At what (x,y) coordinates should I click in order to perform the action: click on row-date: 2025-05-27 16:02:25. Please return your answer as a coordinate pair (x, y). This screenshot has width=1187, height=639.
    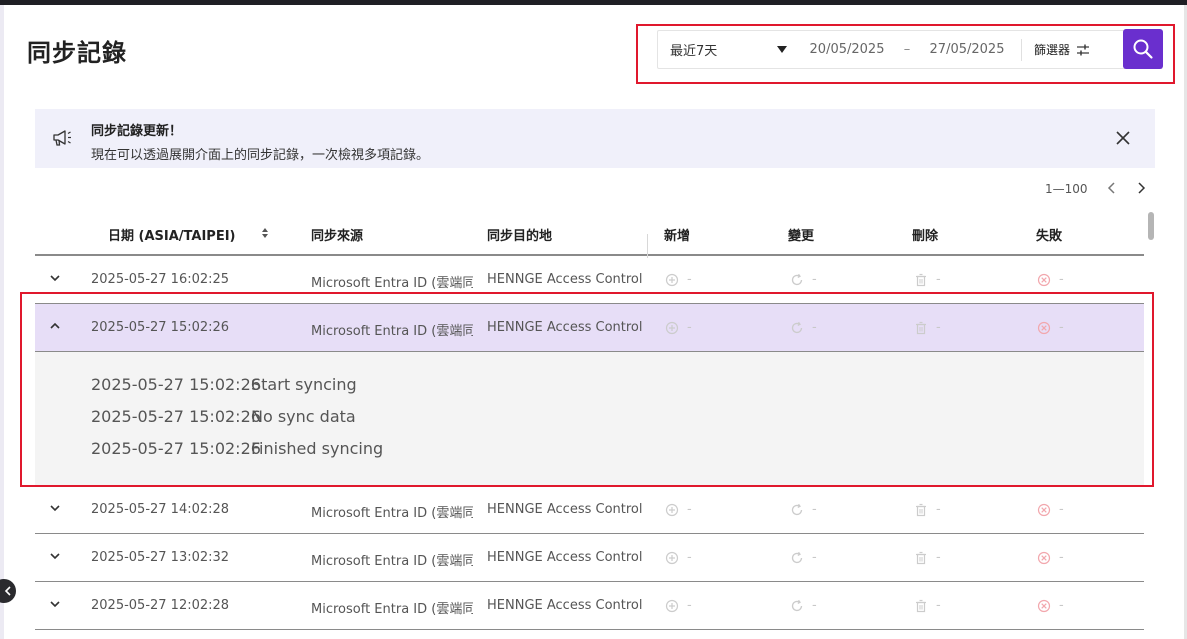
    Looking at the image, I should click on (160, 279).